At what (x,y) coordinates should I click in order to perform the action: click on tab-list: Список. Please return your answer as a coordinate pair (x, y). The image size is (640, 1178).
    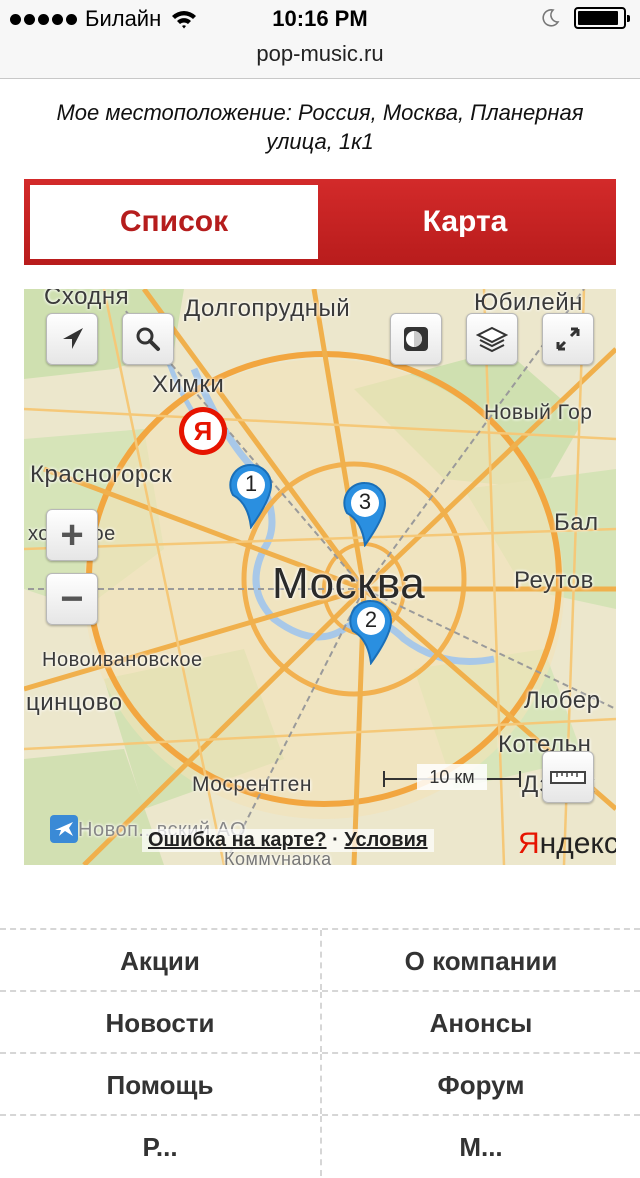
    Looking at the image, I should click on (174, 222).